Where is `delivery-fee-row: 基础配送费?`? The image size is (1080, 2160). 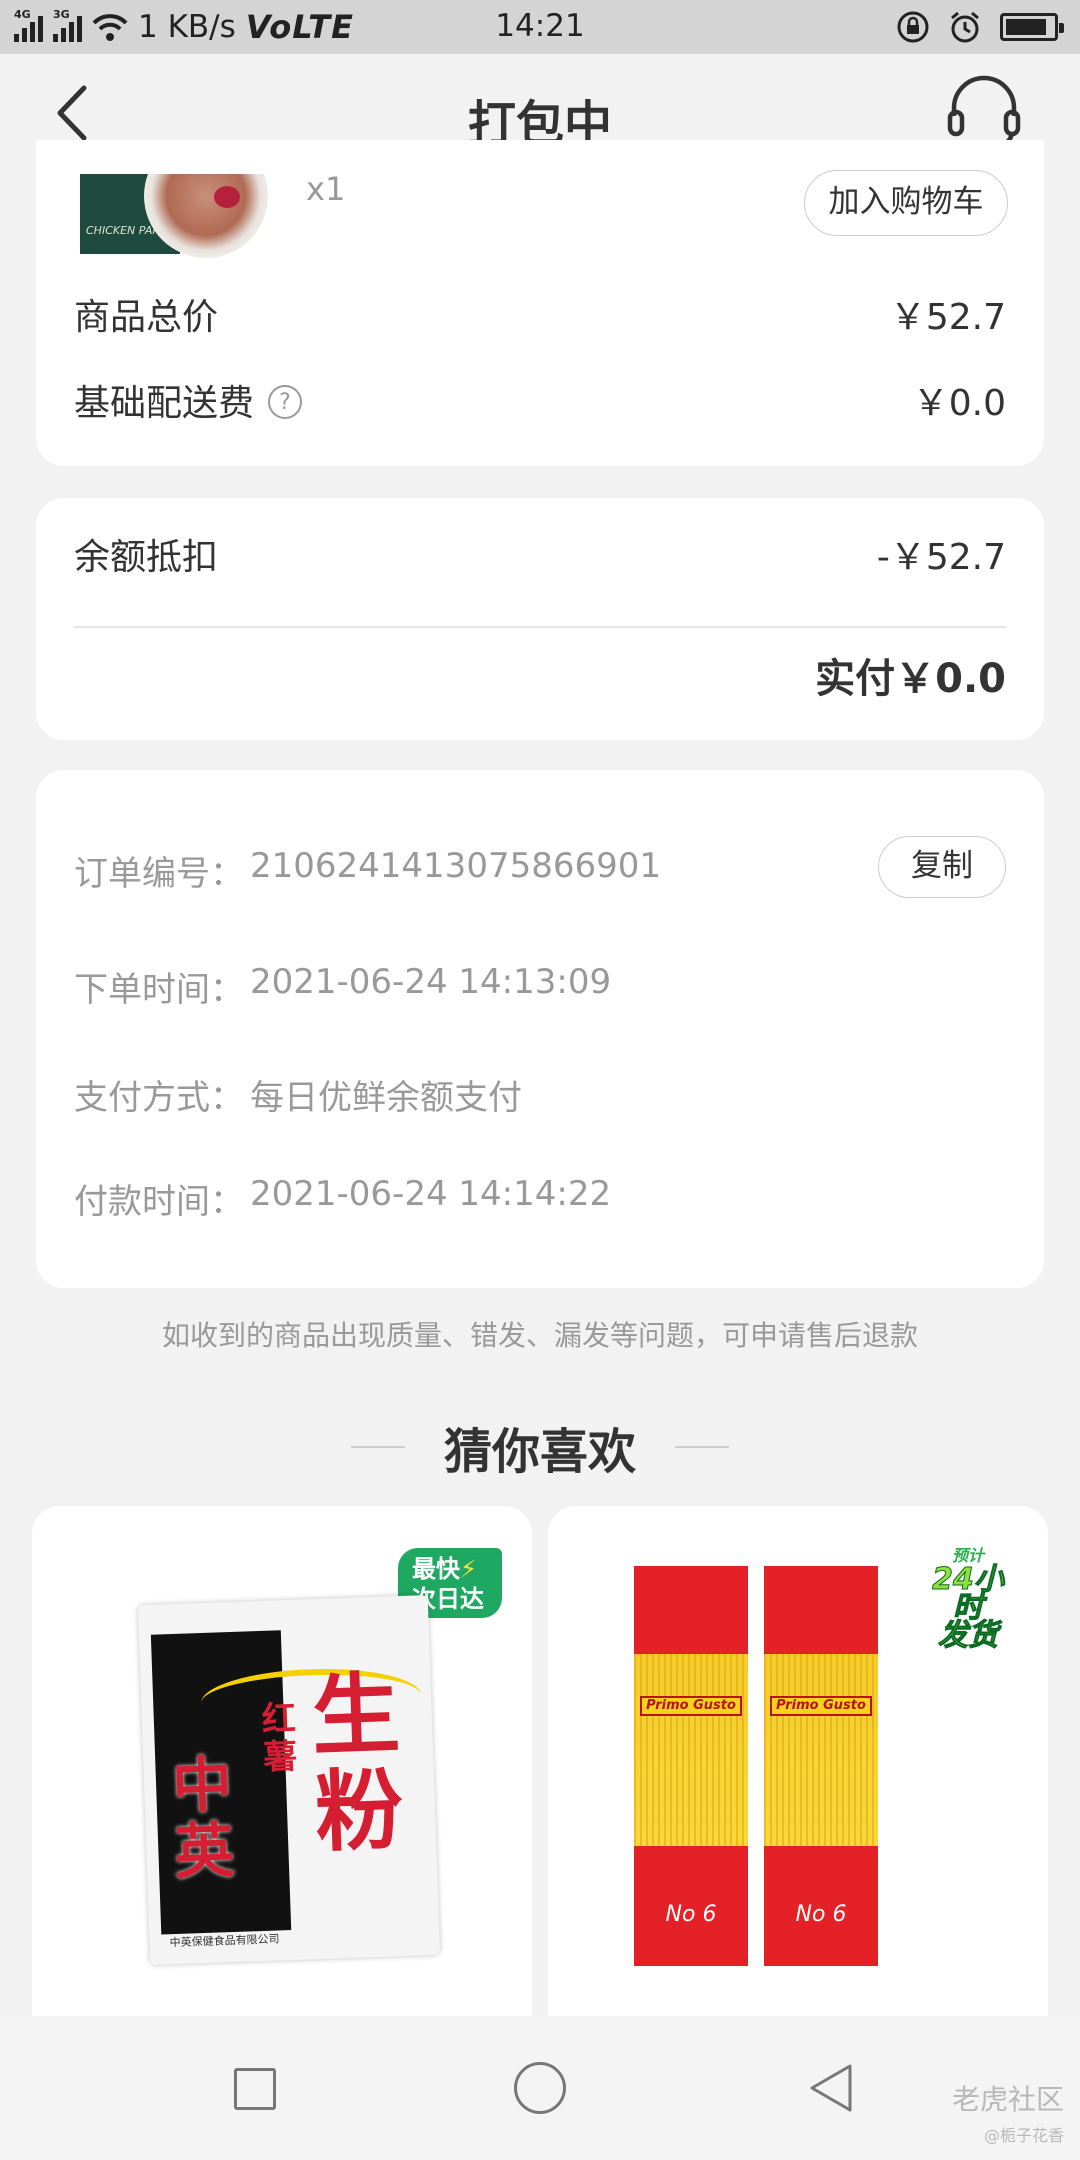 delivery-fee-row: 基础配送费? is located at coordinates (188, 400).